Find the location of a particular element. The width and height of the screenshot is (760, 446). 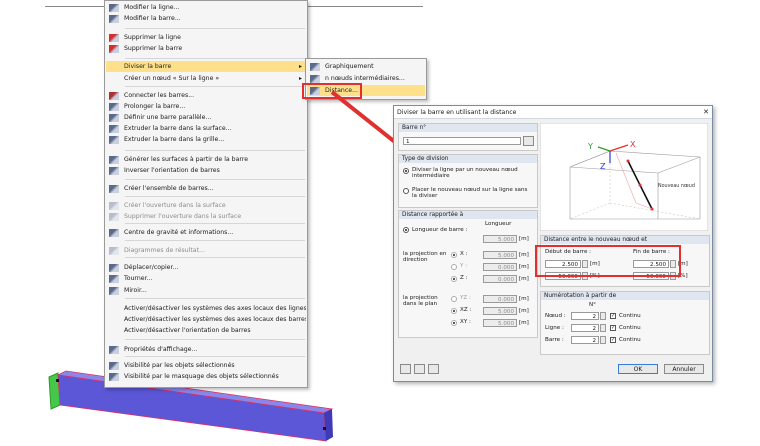

axis-value: 5.000 is located at coordinates (500, 255).